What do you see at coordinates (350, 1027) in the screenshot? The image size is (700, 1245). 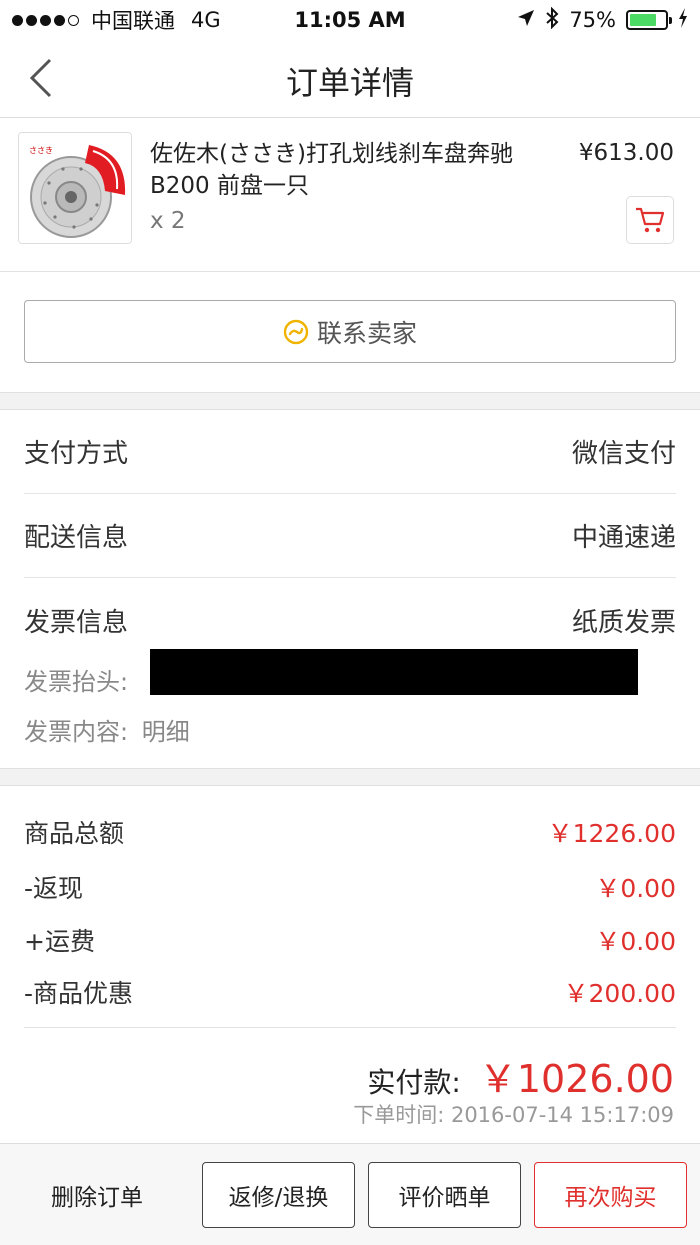 I see `summary-divider` at bounding box center [350, 1027].